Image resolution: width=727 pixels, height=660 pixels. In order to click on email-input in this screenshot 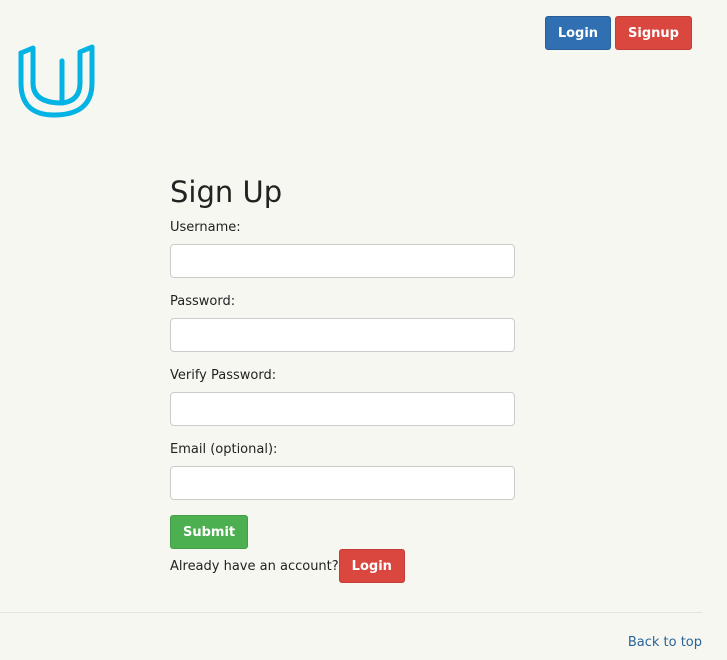, I will do `click(342, 483)`.